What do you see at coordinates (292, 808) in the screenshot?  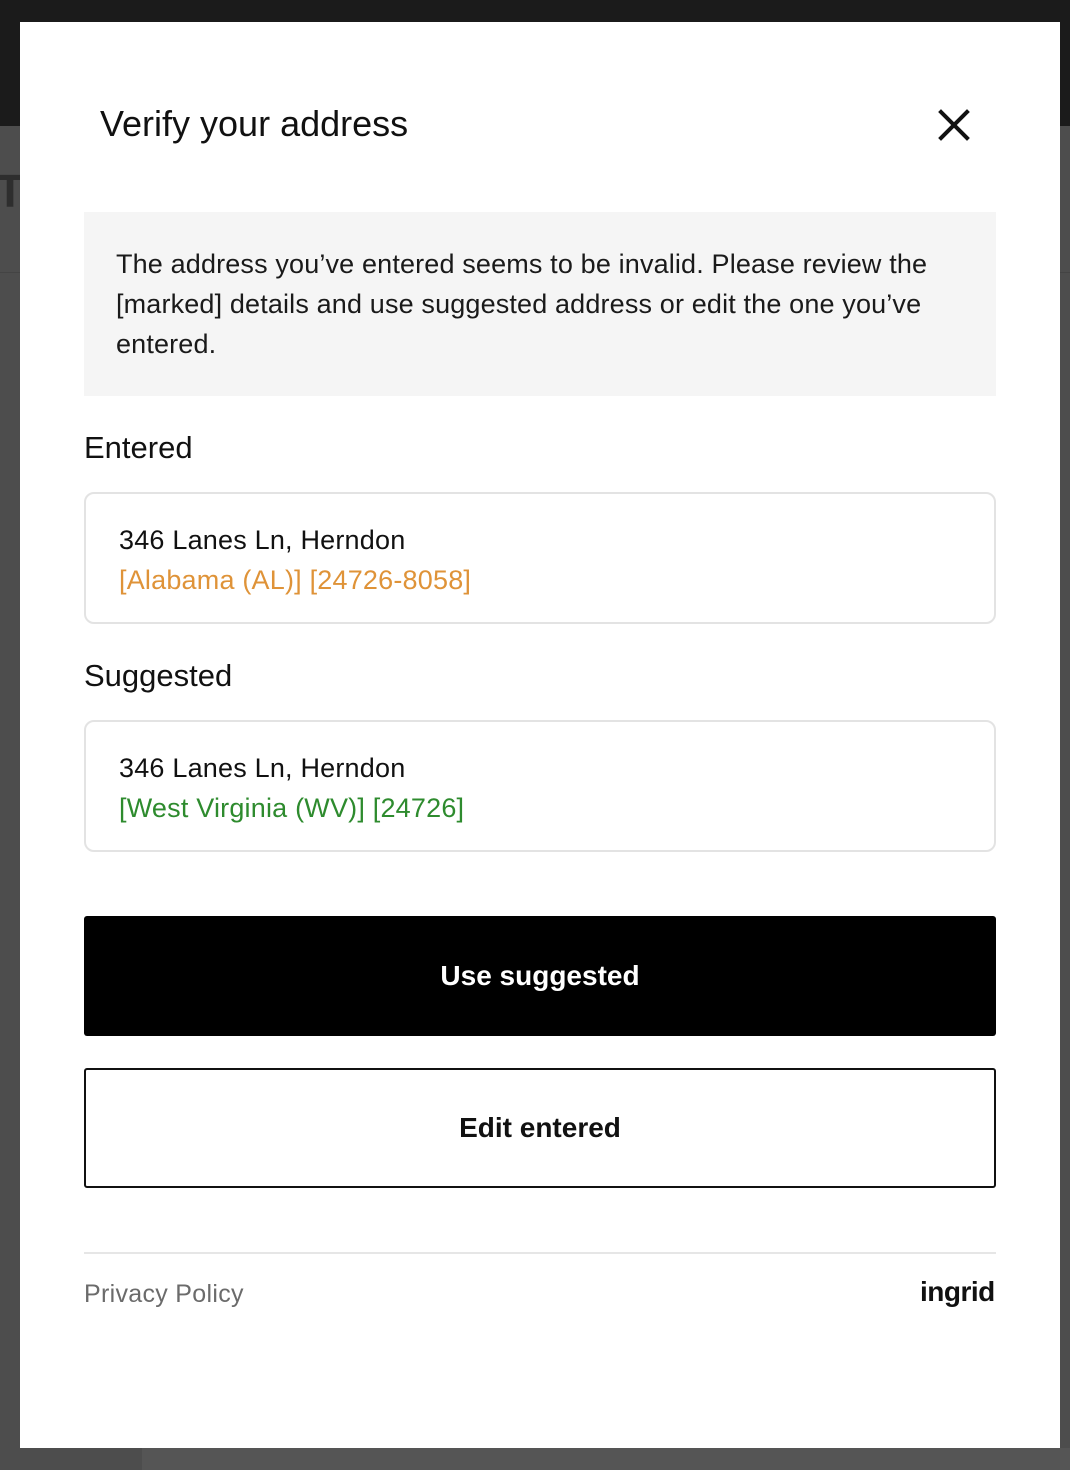 I see `suggested-address-corrected-details: [West Virginia (WV)] [24726]` at bounding box center [292, 808].